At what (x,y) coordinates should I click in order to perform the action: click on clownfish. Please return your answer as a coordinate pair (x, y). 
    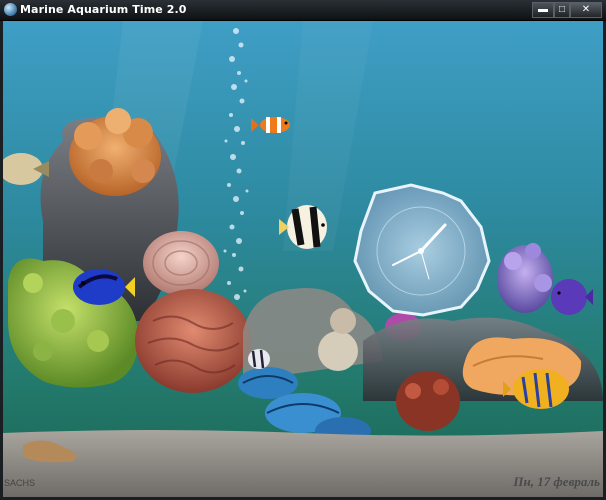
    Looking at the image, I should click on (270, 125).